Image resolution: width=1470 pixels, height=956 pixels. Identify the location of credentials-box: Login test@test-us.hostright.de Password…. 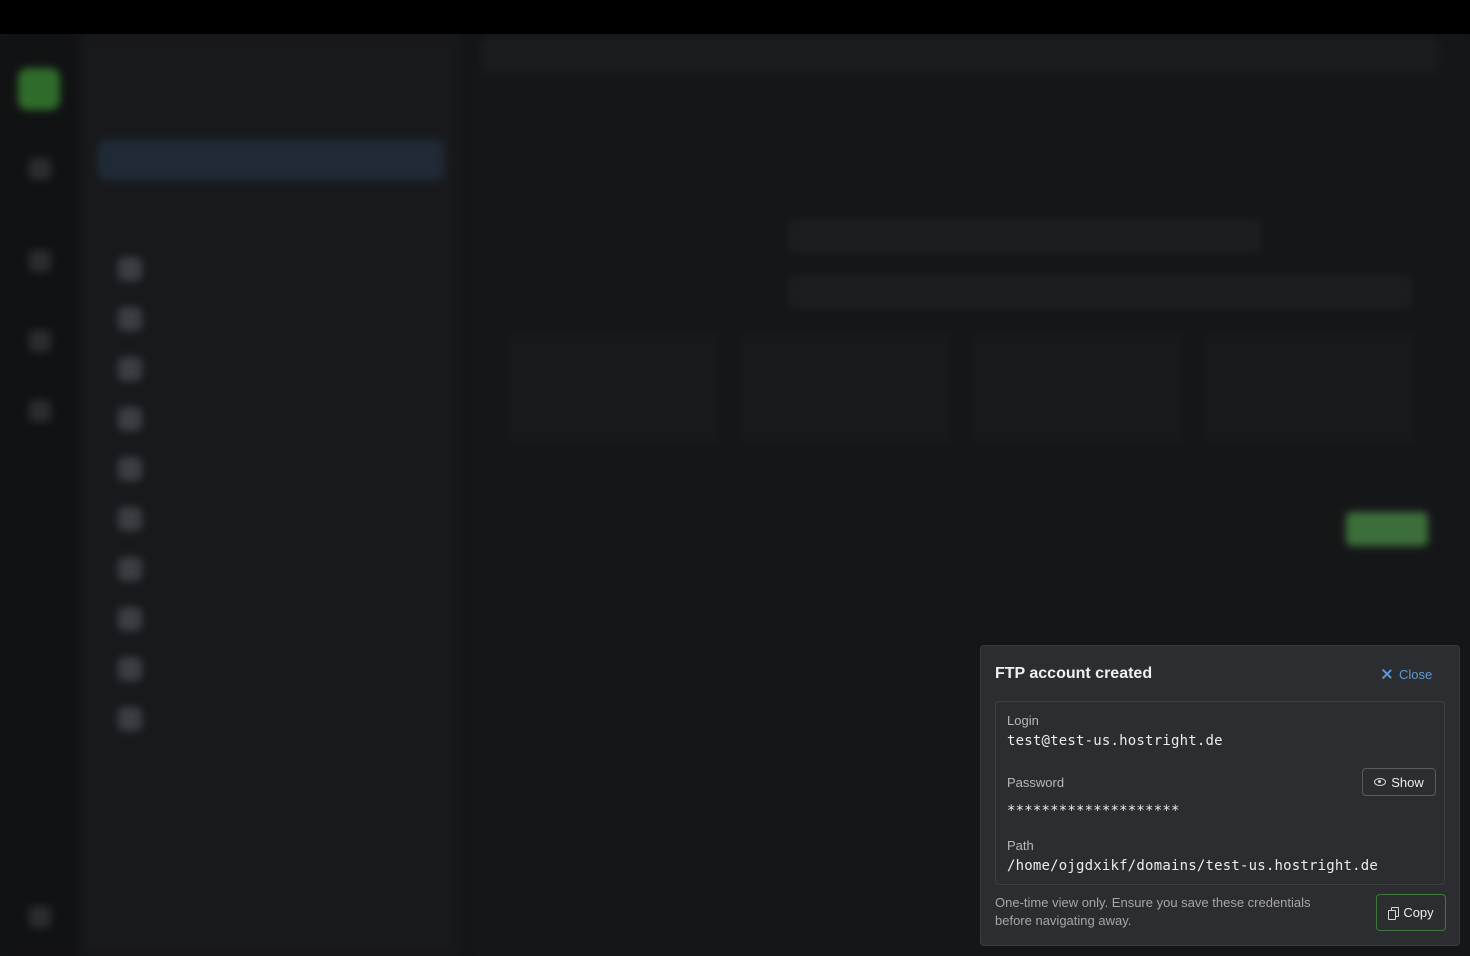
(1220, 793).